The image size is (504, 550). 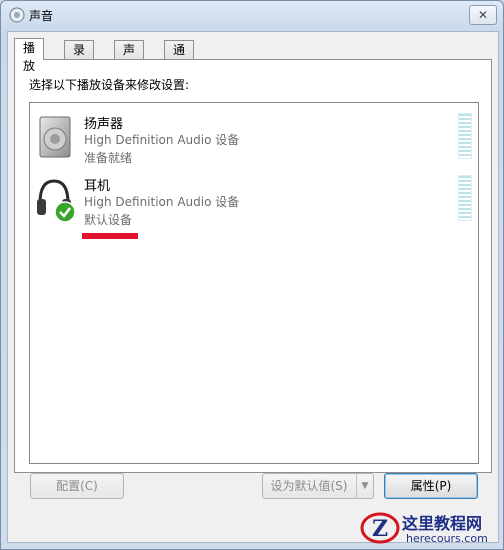 I want to click on device-item-speakers: 扬声器 High Definition Audio 设备 准备就绪, so click(x=254, y=139).